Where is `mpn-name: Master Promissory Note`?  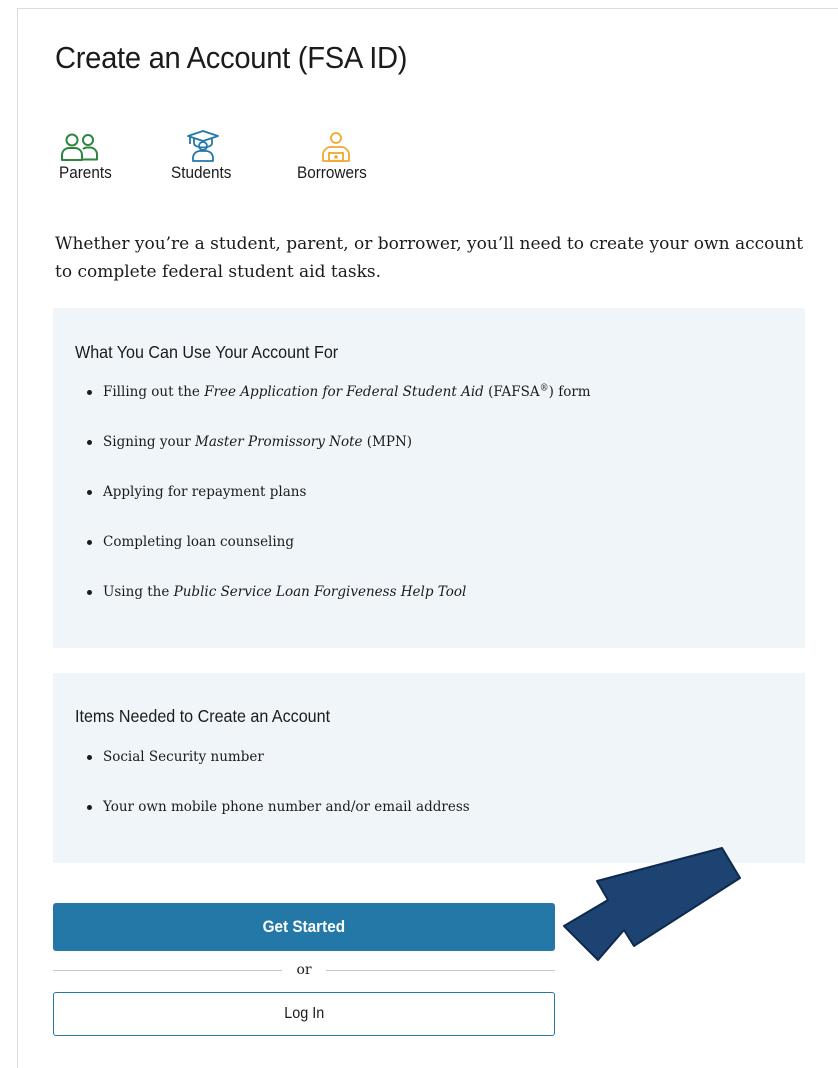
mpn-name: Master Promissory Note is located at coordinates (279, 442).